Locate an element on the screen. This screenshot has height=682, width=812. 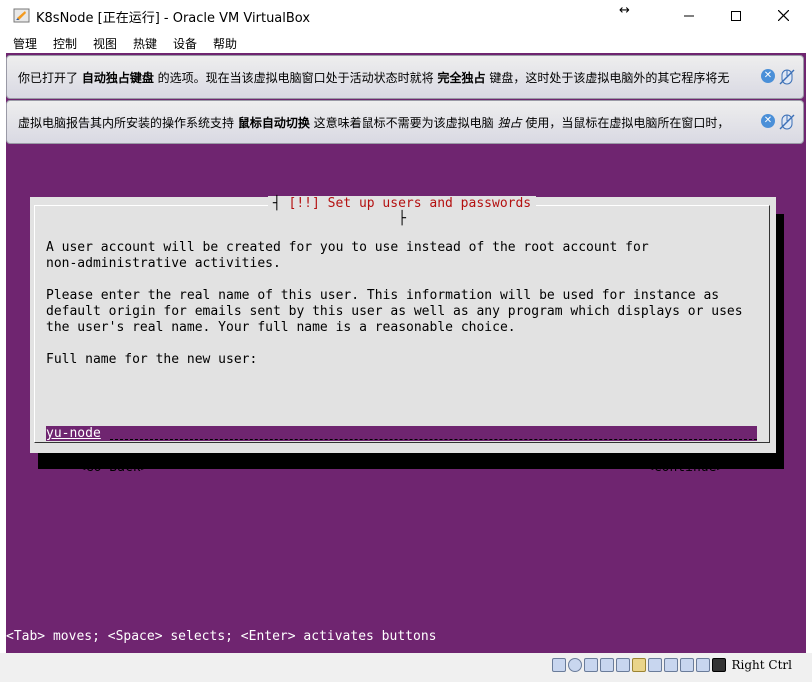
continue-button: <Continue> is located at coordinates (685, 467).